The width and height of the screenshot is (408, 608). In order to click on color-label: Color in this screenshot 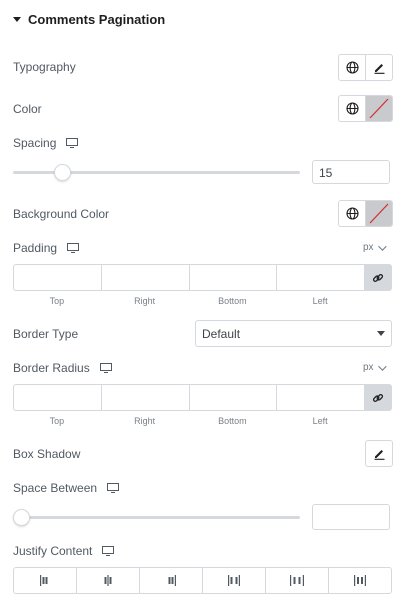, I will do `click(27, 109)`.